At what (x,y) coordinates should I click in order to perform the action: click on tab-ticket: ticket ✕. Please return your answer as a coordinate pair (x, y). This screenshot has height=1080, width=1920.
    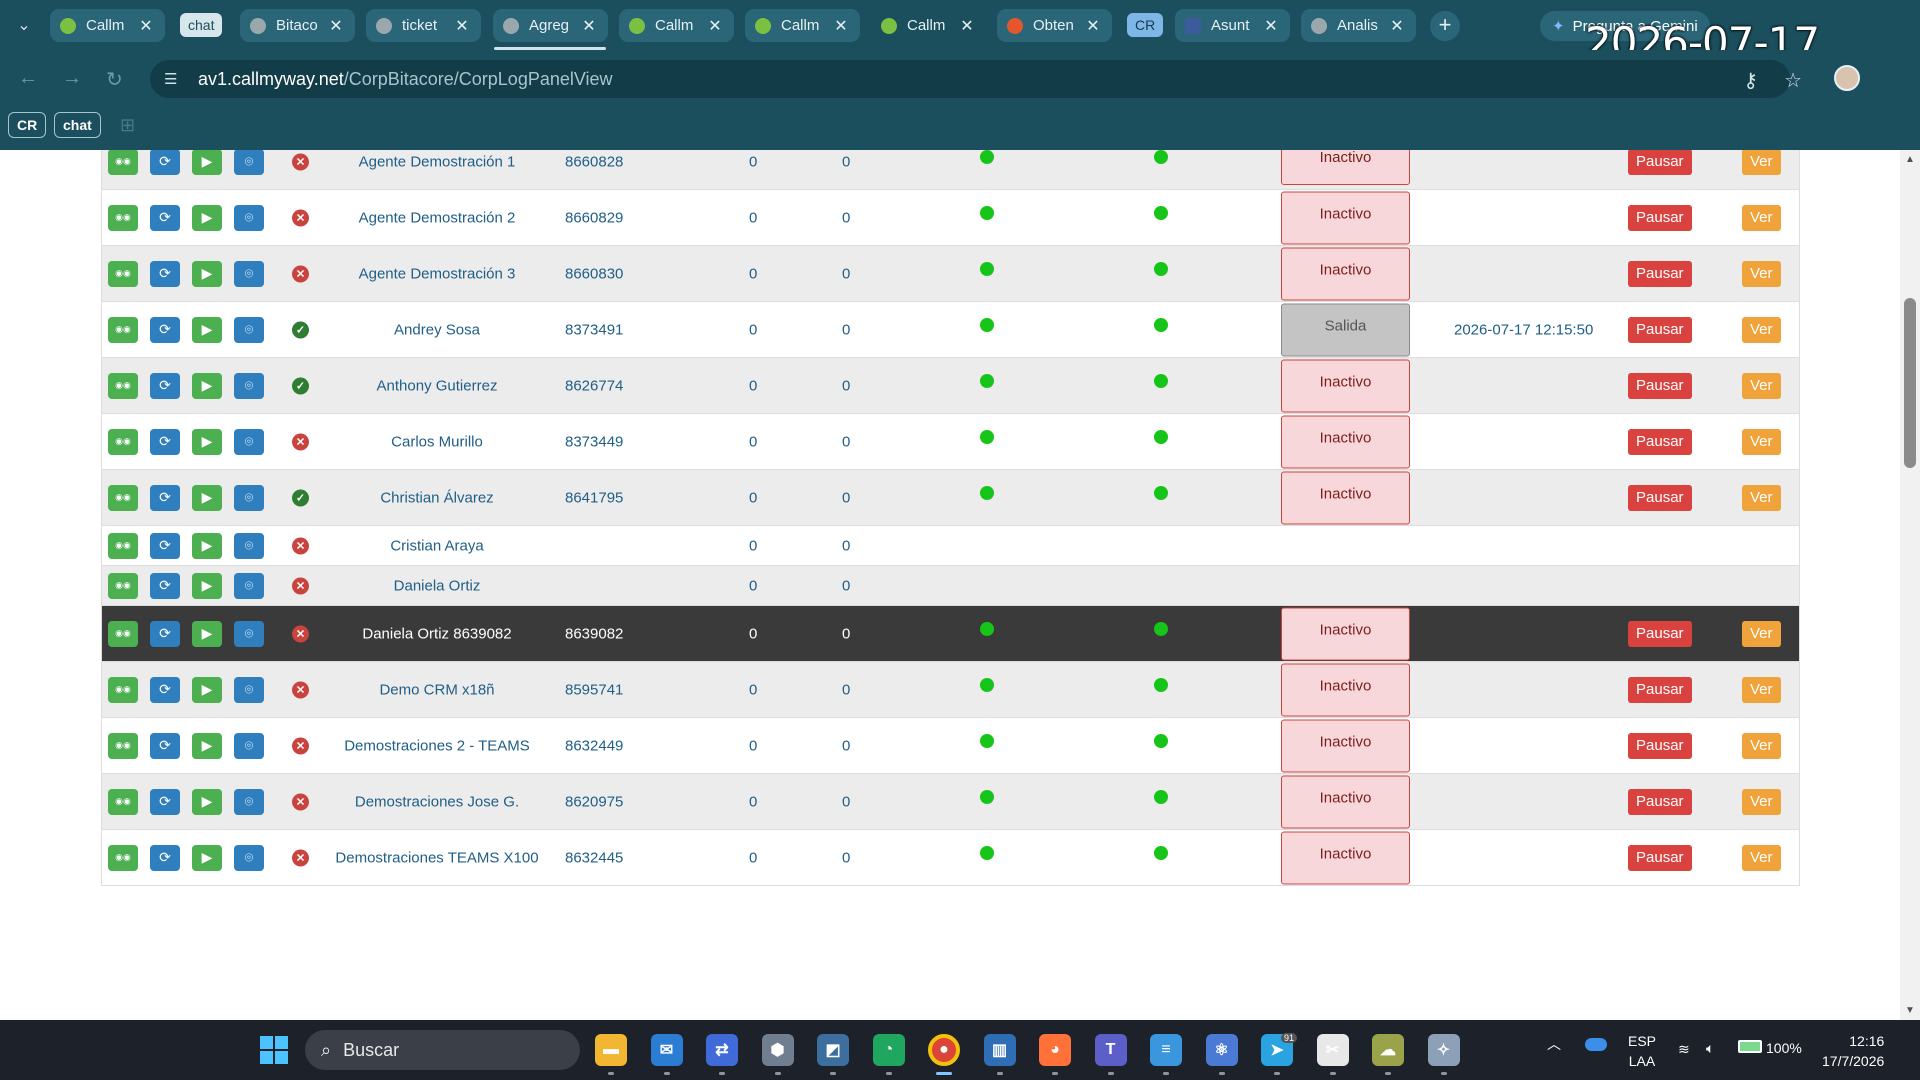
    Looking at the image, I should click on (423, 25).